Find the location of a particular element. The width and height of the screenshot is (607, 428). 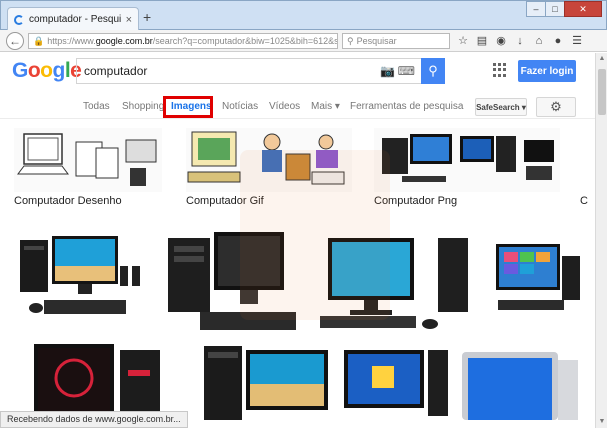

reading-list-icon: ▤ is located at coordinates (482, 41).